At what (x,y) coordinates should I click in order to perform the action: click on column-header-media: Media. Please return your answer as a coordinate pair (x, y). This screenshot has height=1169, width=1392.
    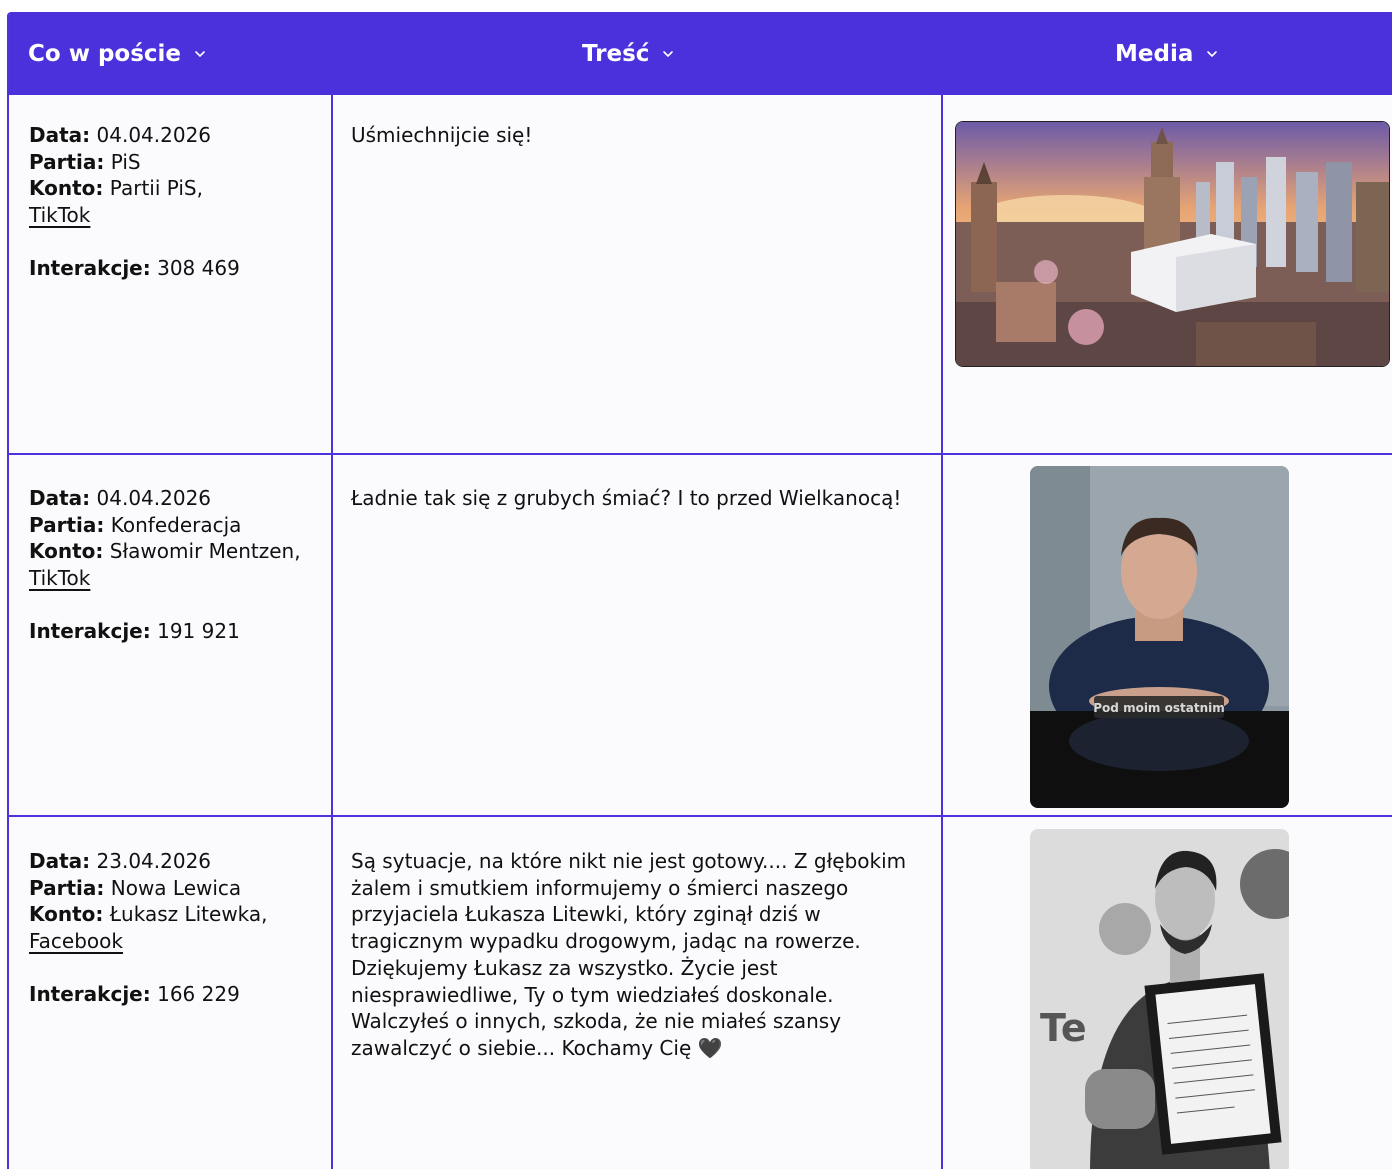
    Looking at the image, I should click on (1167, 53).